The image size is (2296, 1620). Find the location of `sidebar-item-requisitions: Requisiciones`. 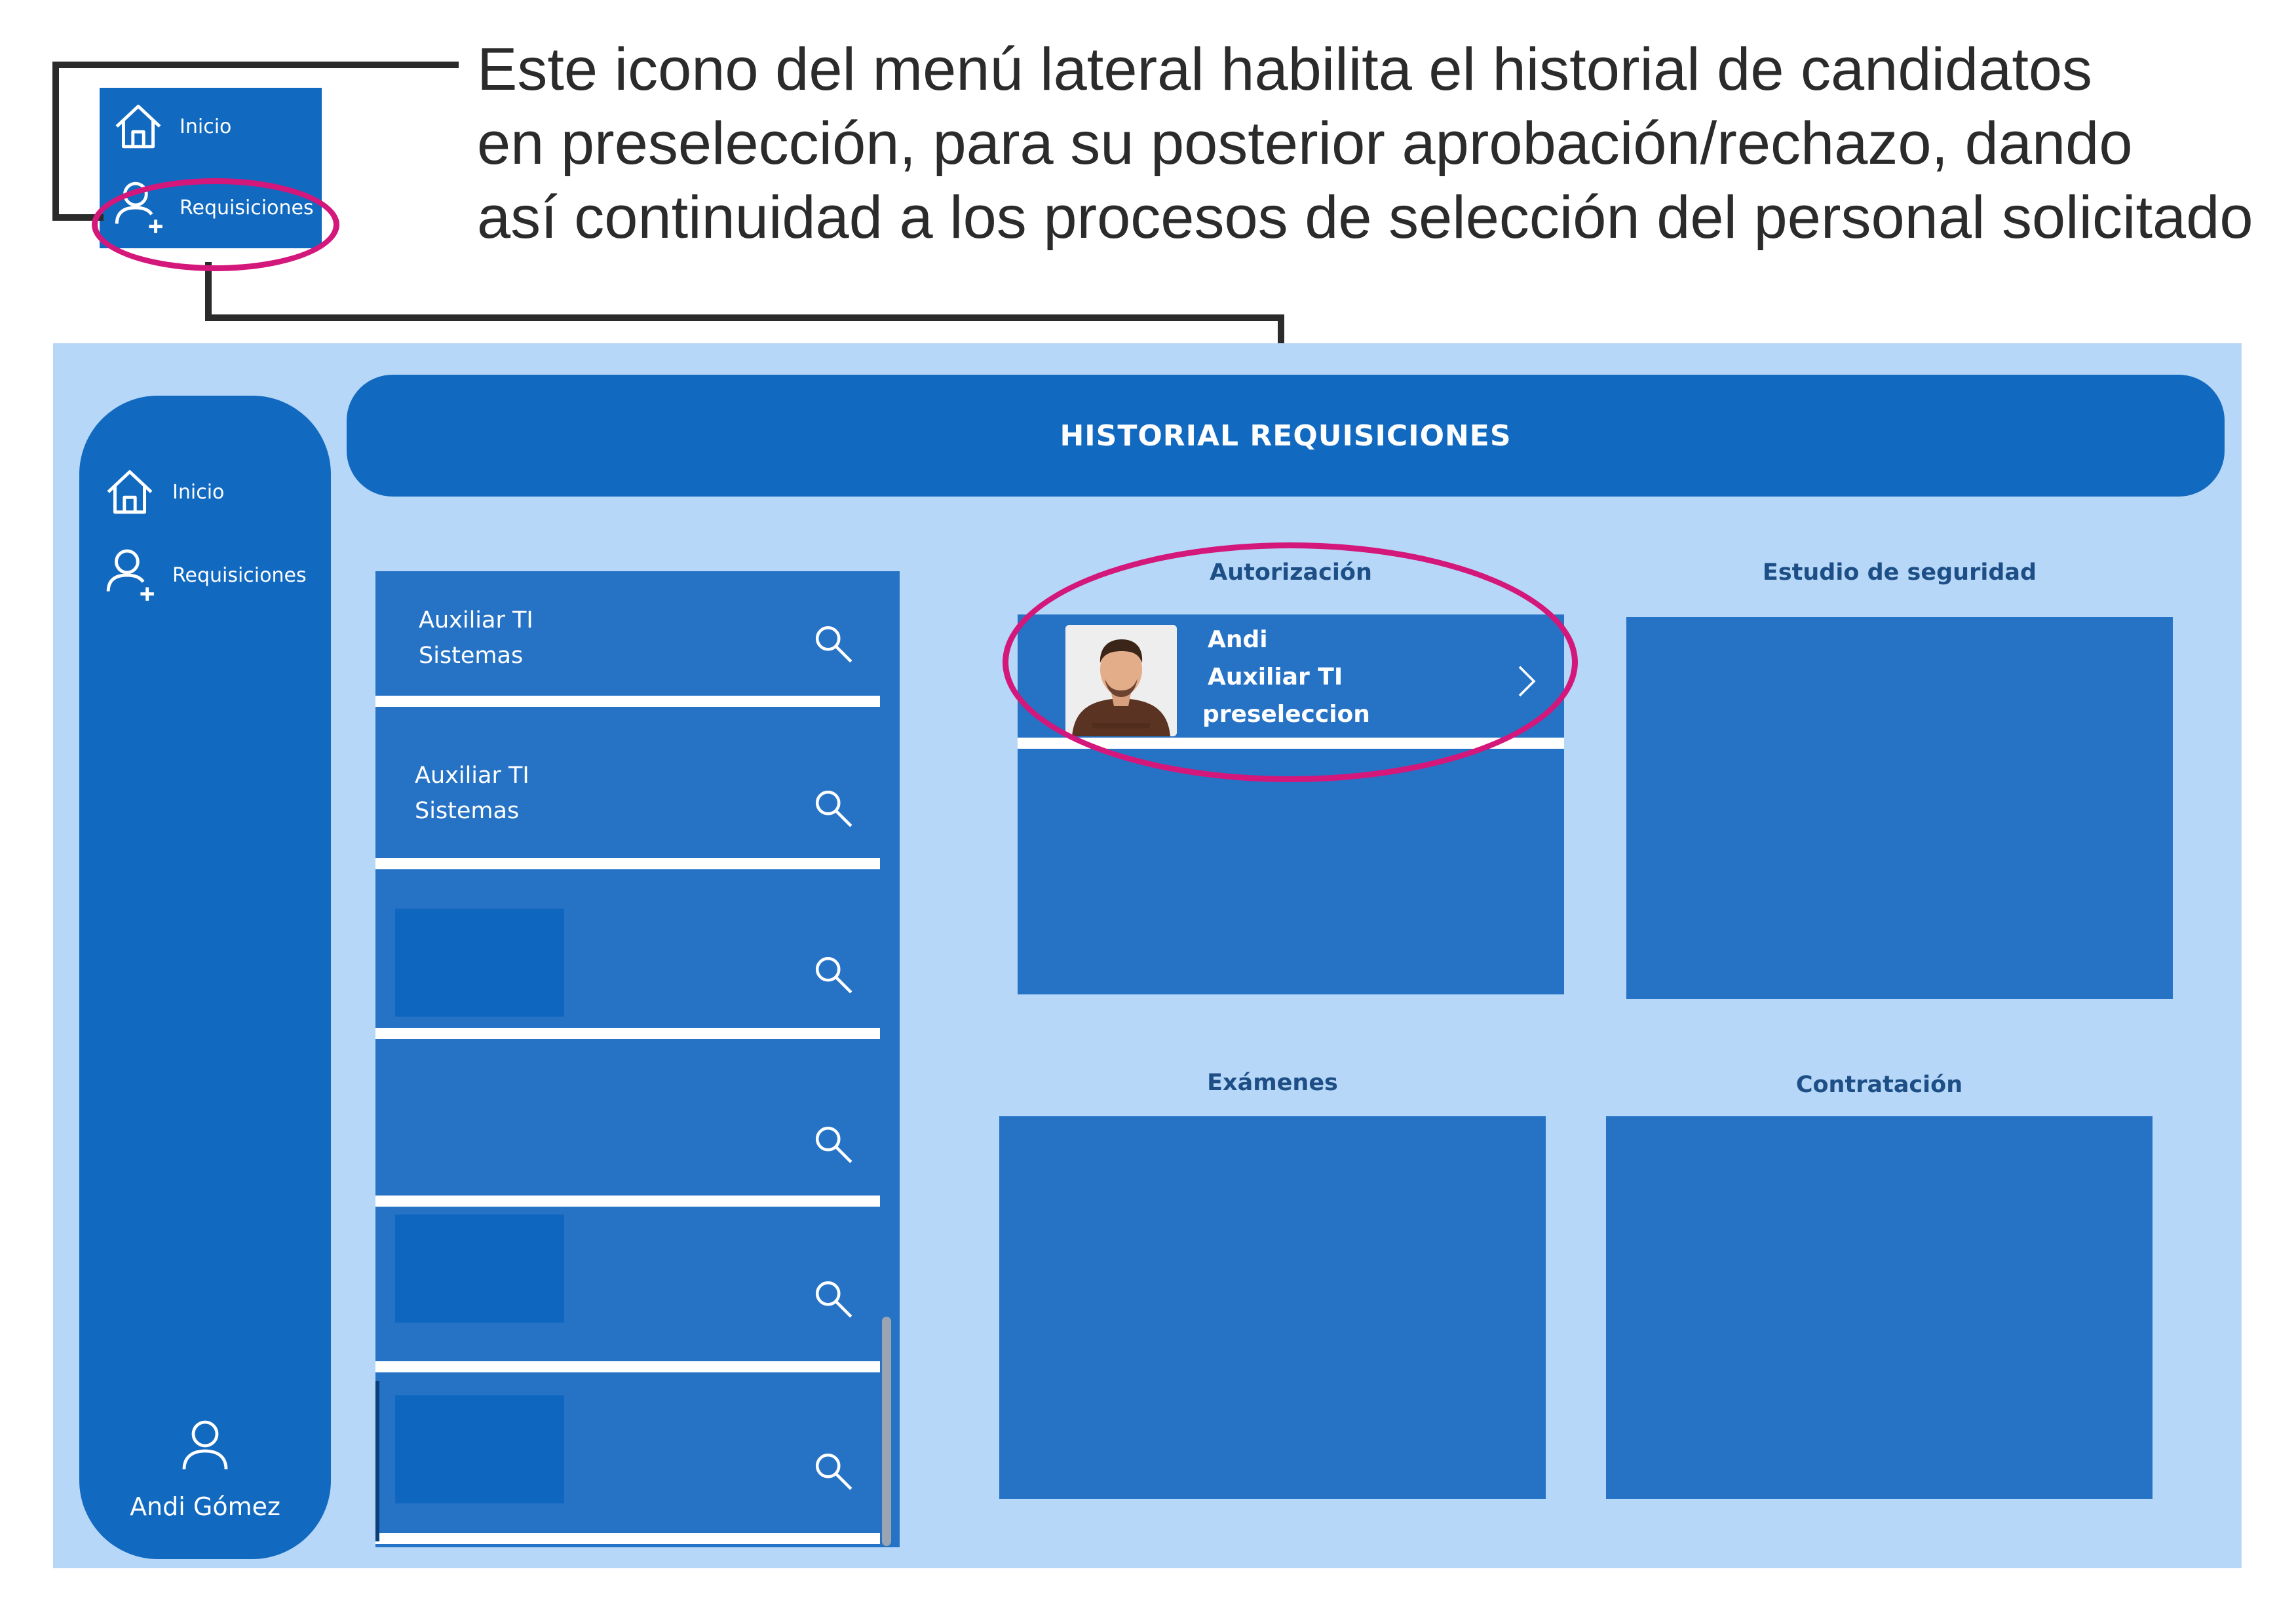

sidebar-item-requisitions: Requisiciones is located at coordinates (205, 575).